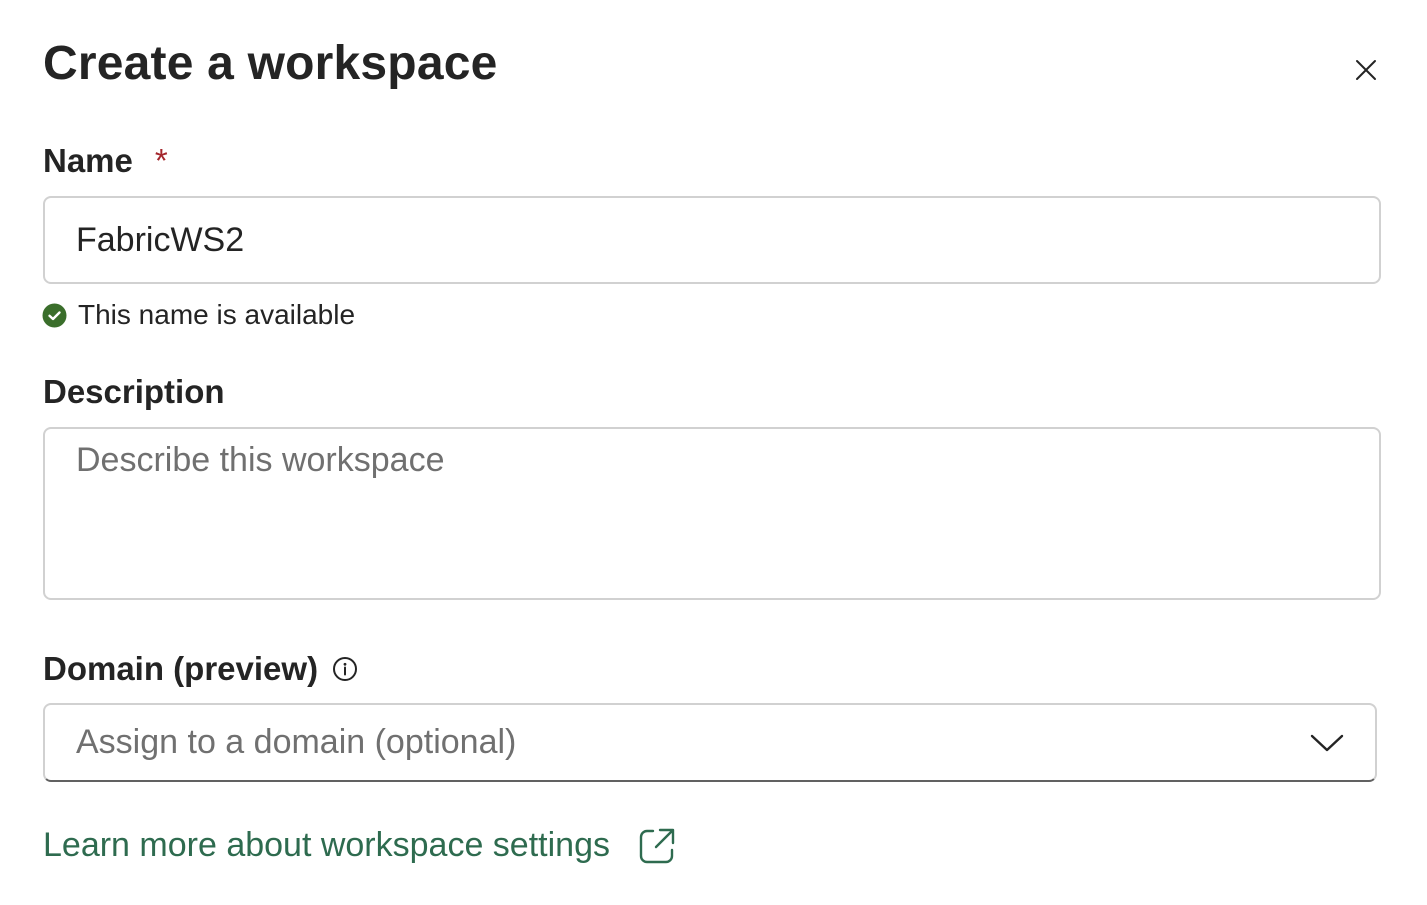 This screenshot has height=905, width=1427. I want to click on close-button, so click(1366, 70).